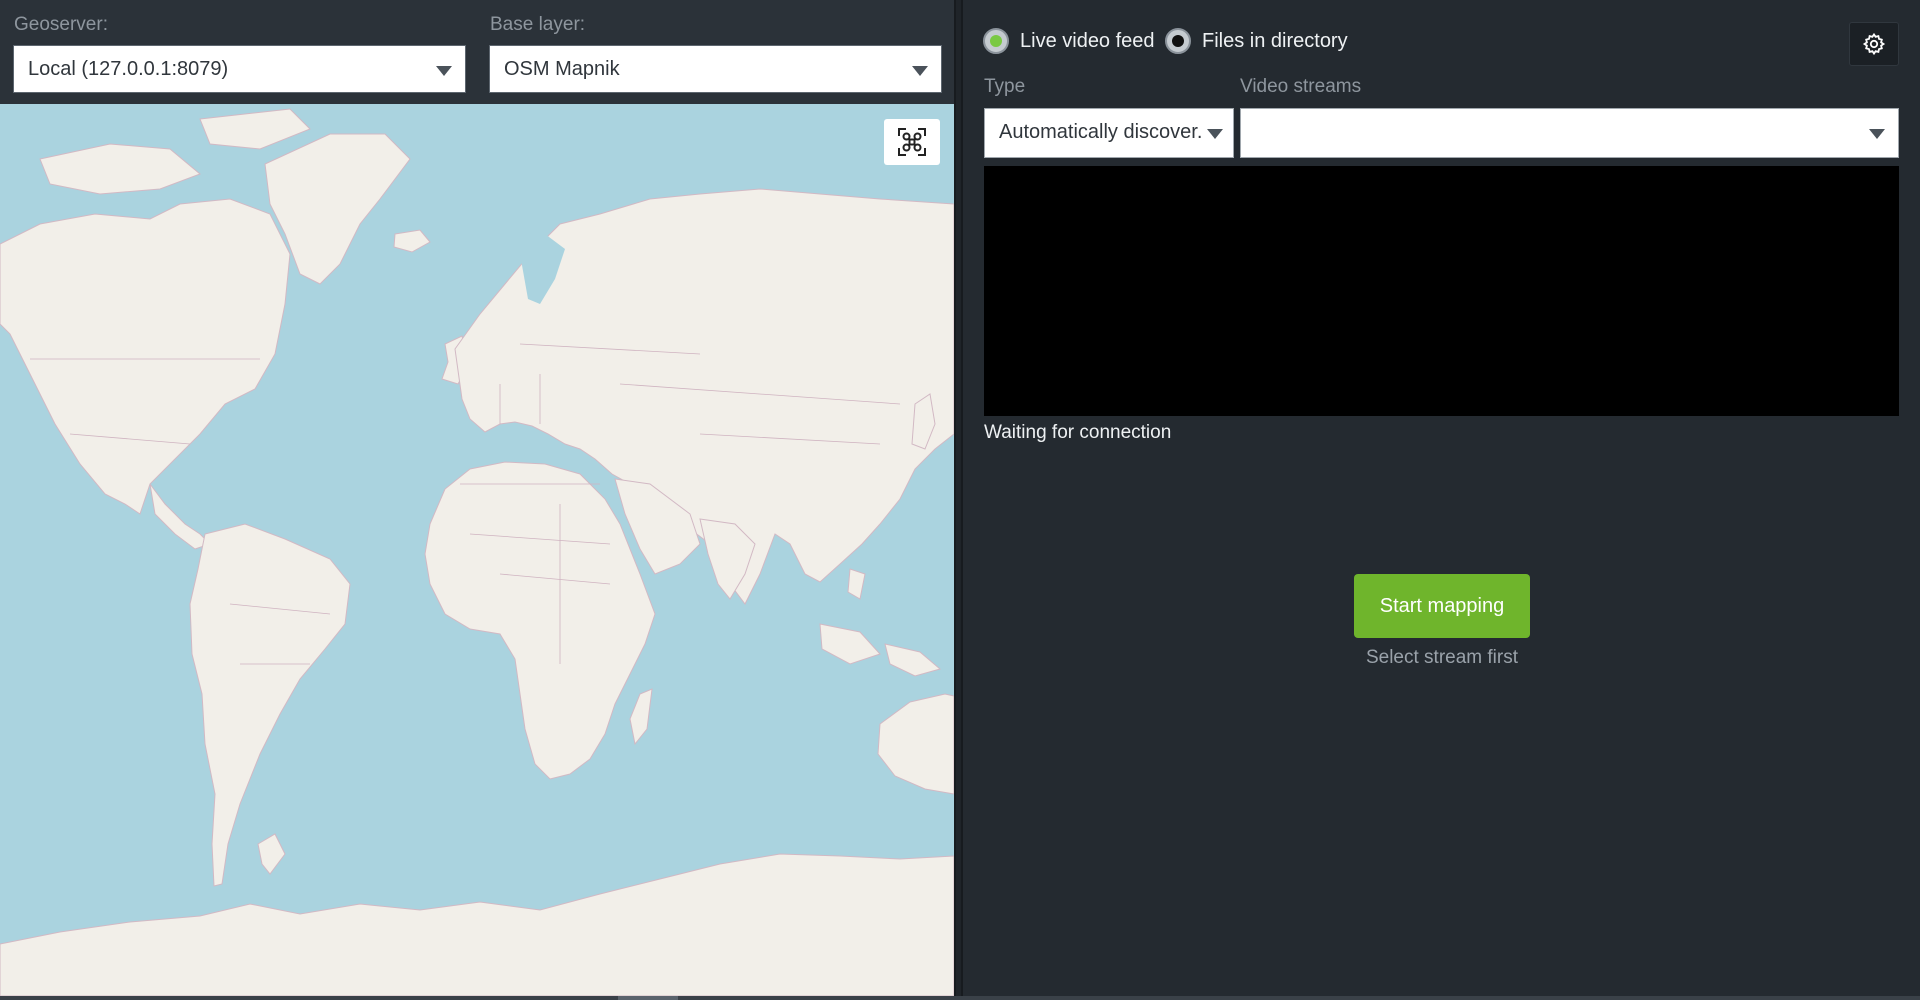 Image resolution: width=1920 pixels, height=1000 pixels. I want to click on radio-live-video-feed: Live video feed, so click(1069, 41).